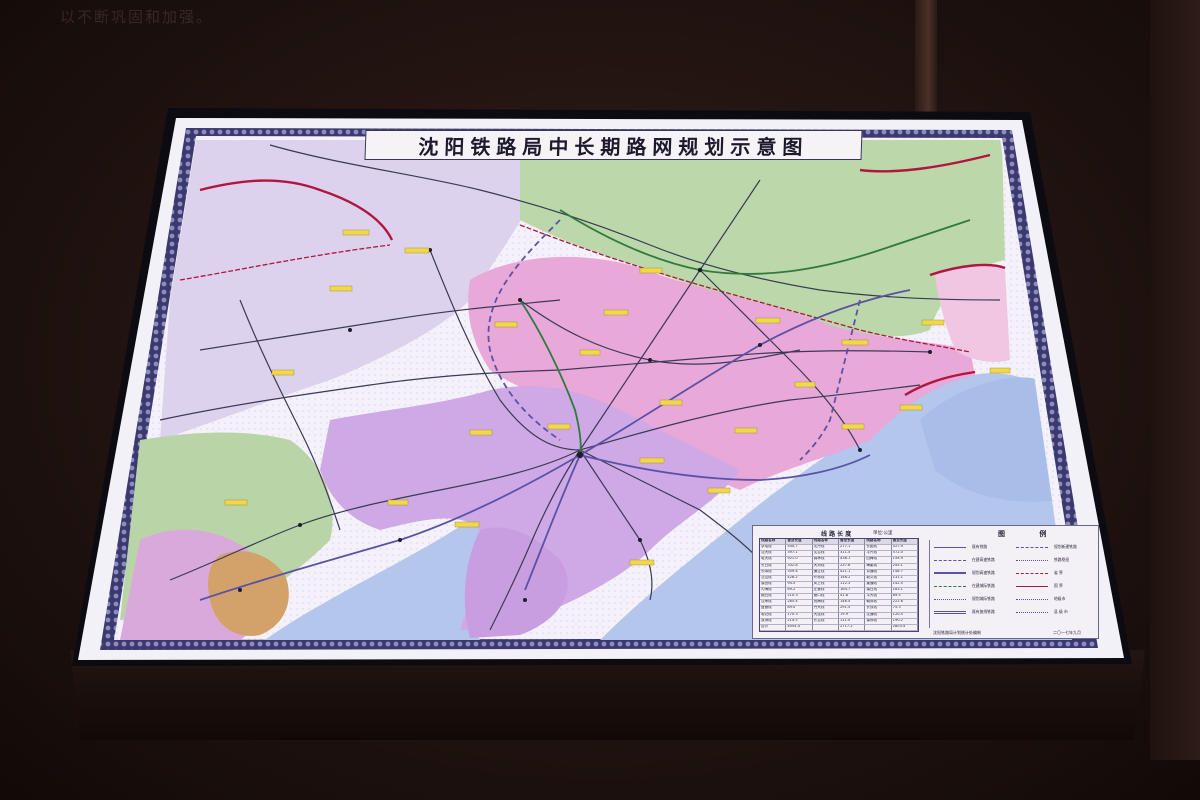 Image resolution: width=1200 pixels, height=800 pixels. Describe the element at coordinates (1061, 611) in the screenshot. I see `legend-label: 县 级 市` at that location.